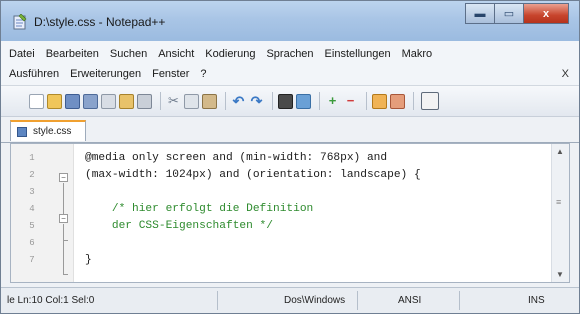  What do you see at coordinates (289, 54) in the screenshot?
I see `menu-sprachen: Sprachen` at bounding box center [289, 54].